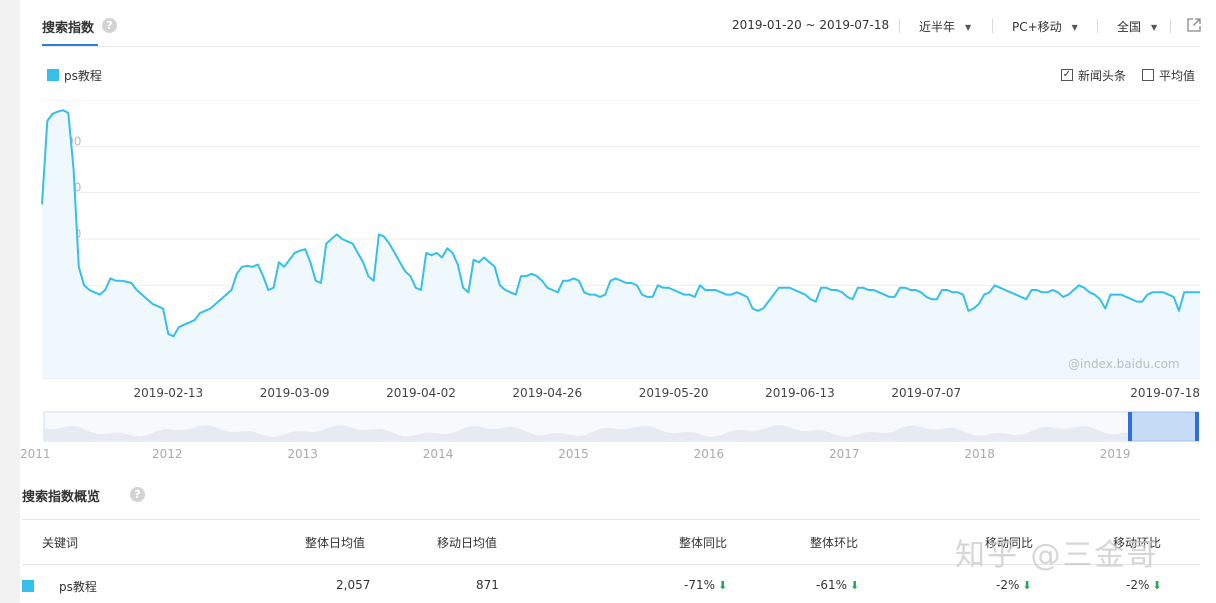 The width and height of the screenshot is (1216, 603). I want to click on export-icon, so click(1194, 25).